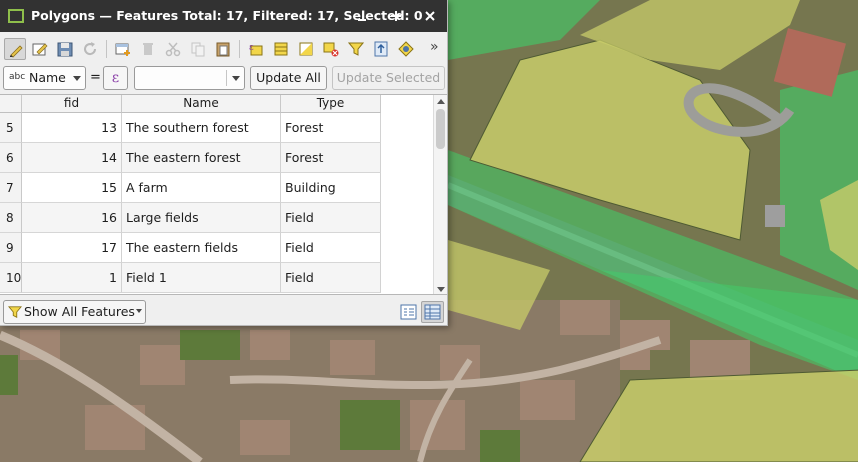 The image size is (858, 462). I want to click on minimize-icon, so click(362, 16).